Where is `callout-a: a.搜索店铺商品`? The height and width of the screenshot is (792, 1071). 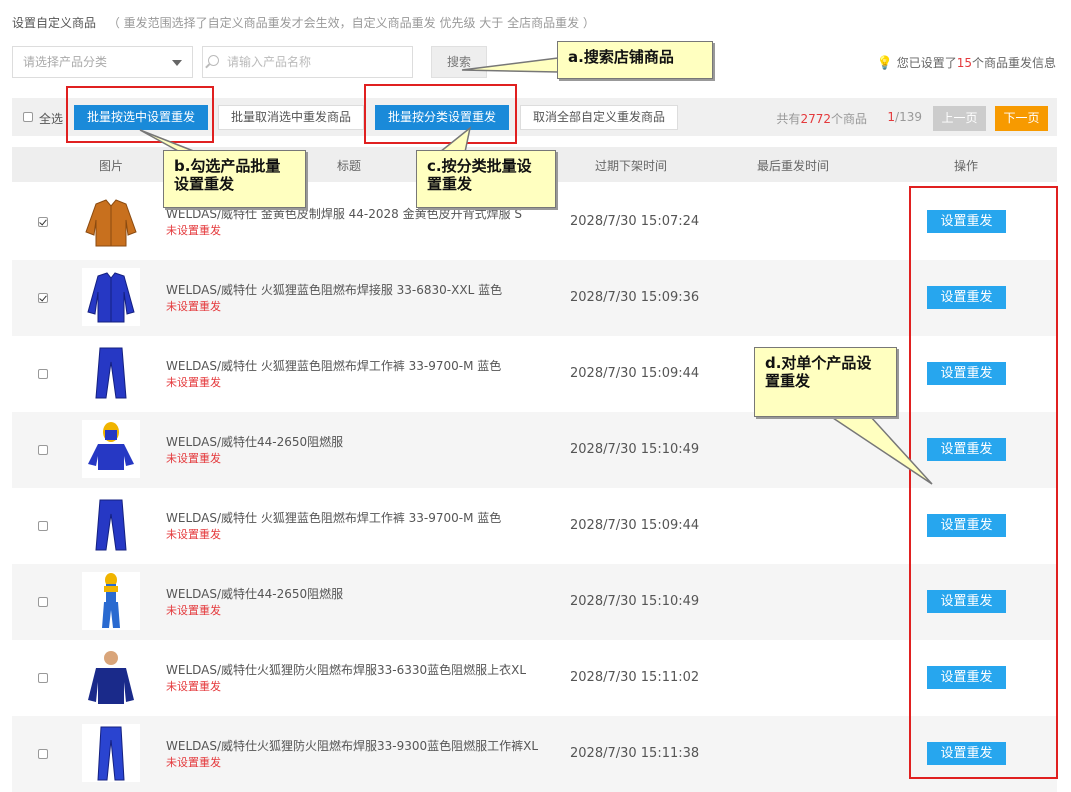
callout-a: a.搜索店铺商品 is located at coordinates (635, 60).